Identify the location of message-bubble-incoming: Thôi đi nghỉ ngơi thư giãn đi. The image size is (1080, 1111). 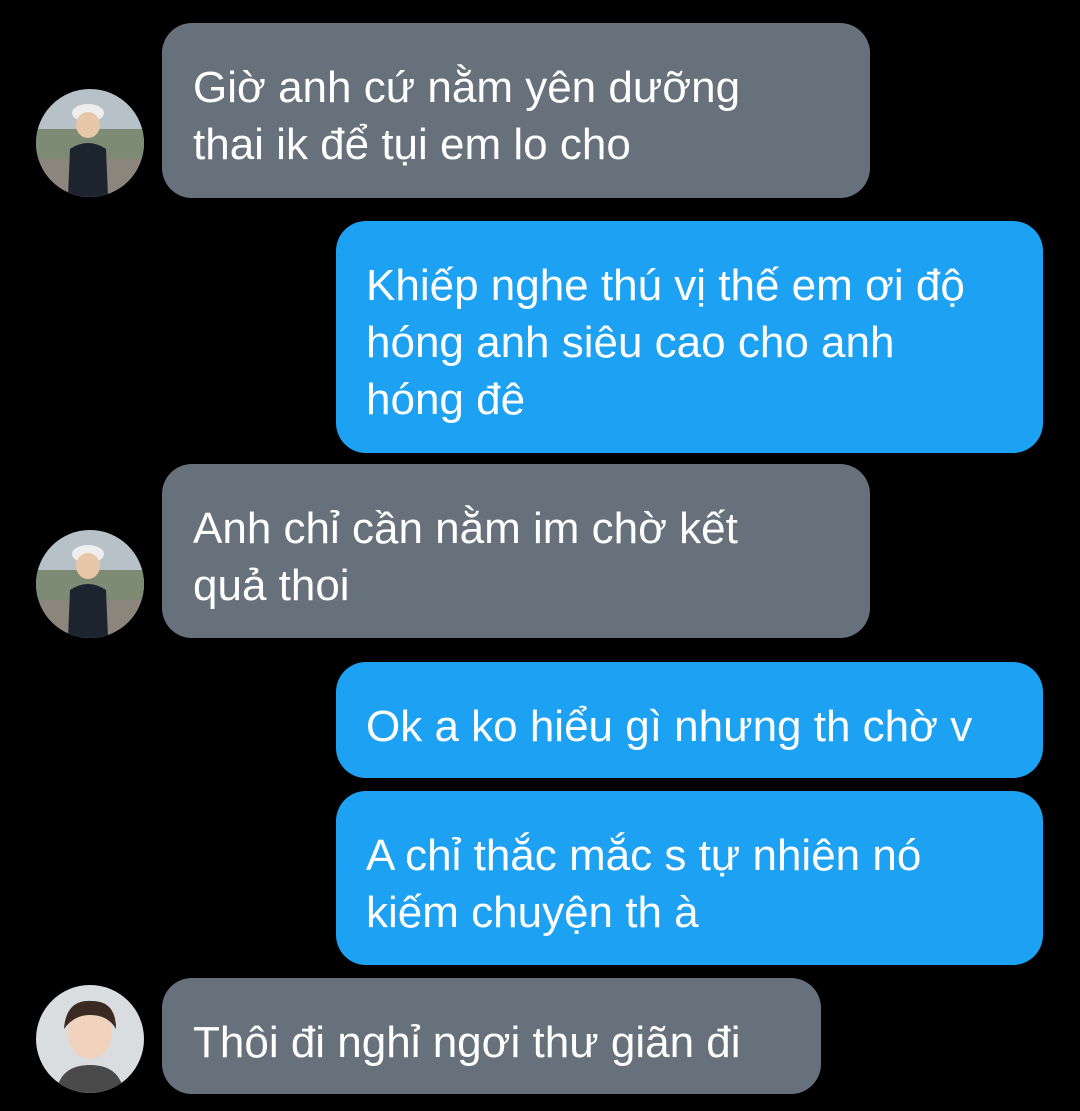
(491, 1036).